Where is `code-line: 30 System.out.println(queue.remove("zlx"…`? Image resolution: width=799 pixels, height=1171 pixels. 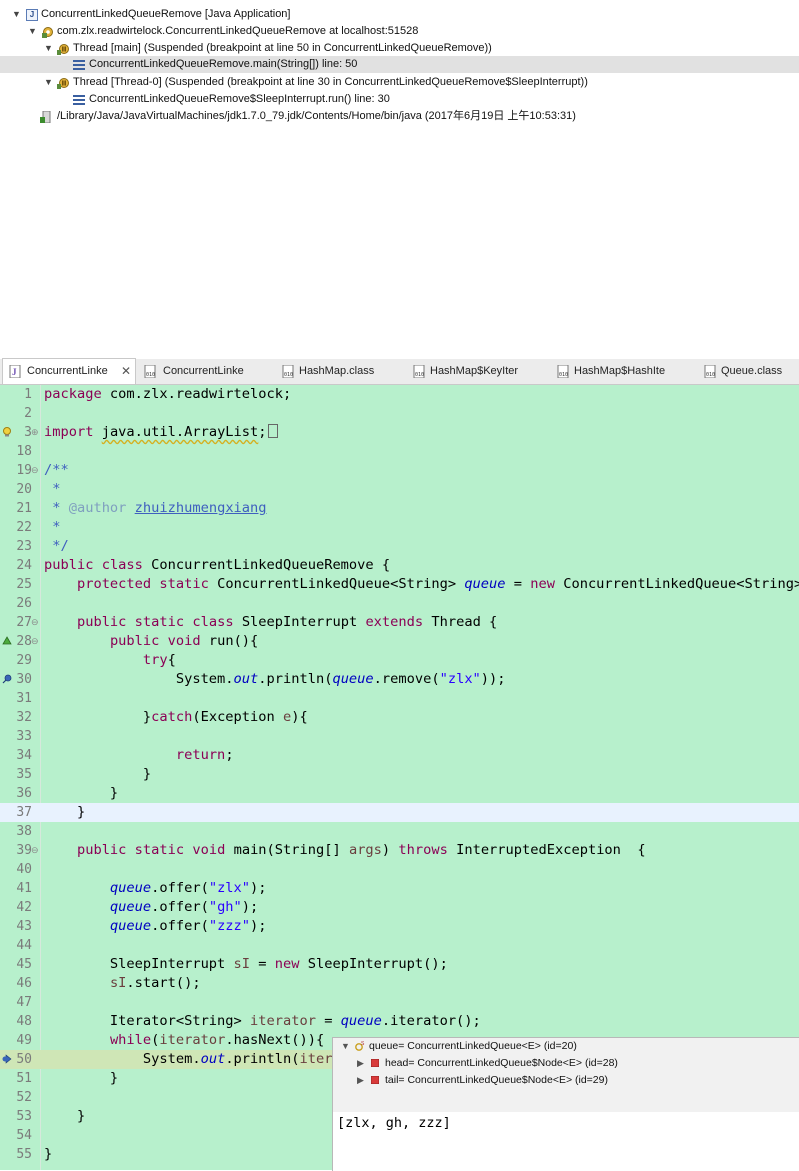 code-line: 30 System.out.println(queue.remove("zlx"… is located at coordinates (399, 679).